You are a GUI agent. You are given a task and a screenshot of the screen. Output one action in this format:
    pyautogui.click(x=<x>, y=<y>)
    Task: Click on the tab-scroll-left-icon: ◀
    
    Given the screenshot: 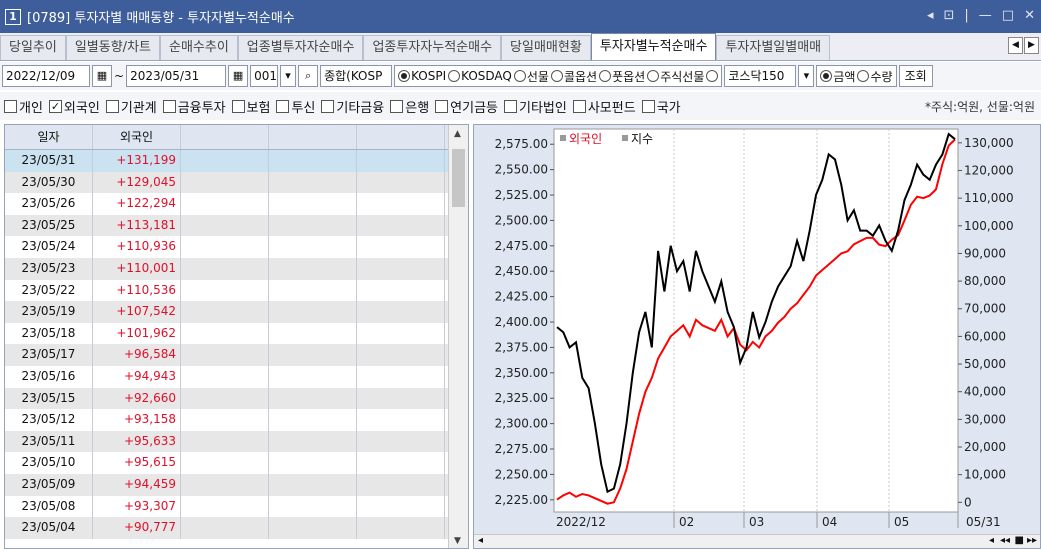 What is the action you would take?
    pyautogui.click(x=1015, y=45)
    